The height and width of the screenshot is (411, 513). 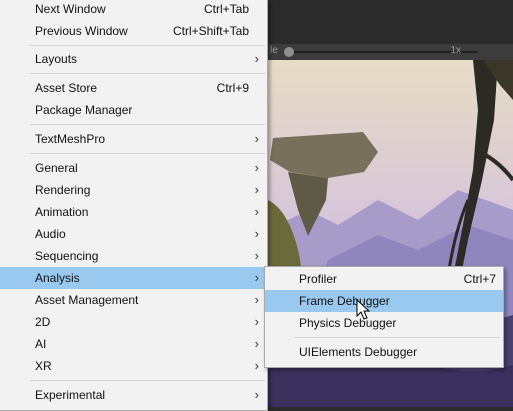 What do you see at coordinates (226, 9) in the screenshot?
I see `menu-item-shortcut: Ctrl+Tab` at bounding box center [226, 9].